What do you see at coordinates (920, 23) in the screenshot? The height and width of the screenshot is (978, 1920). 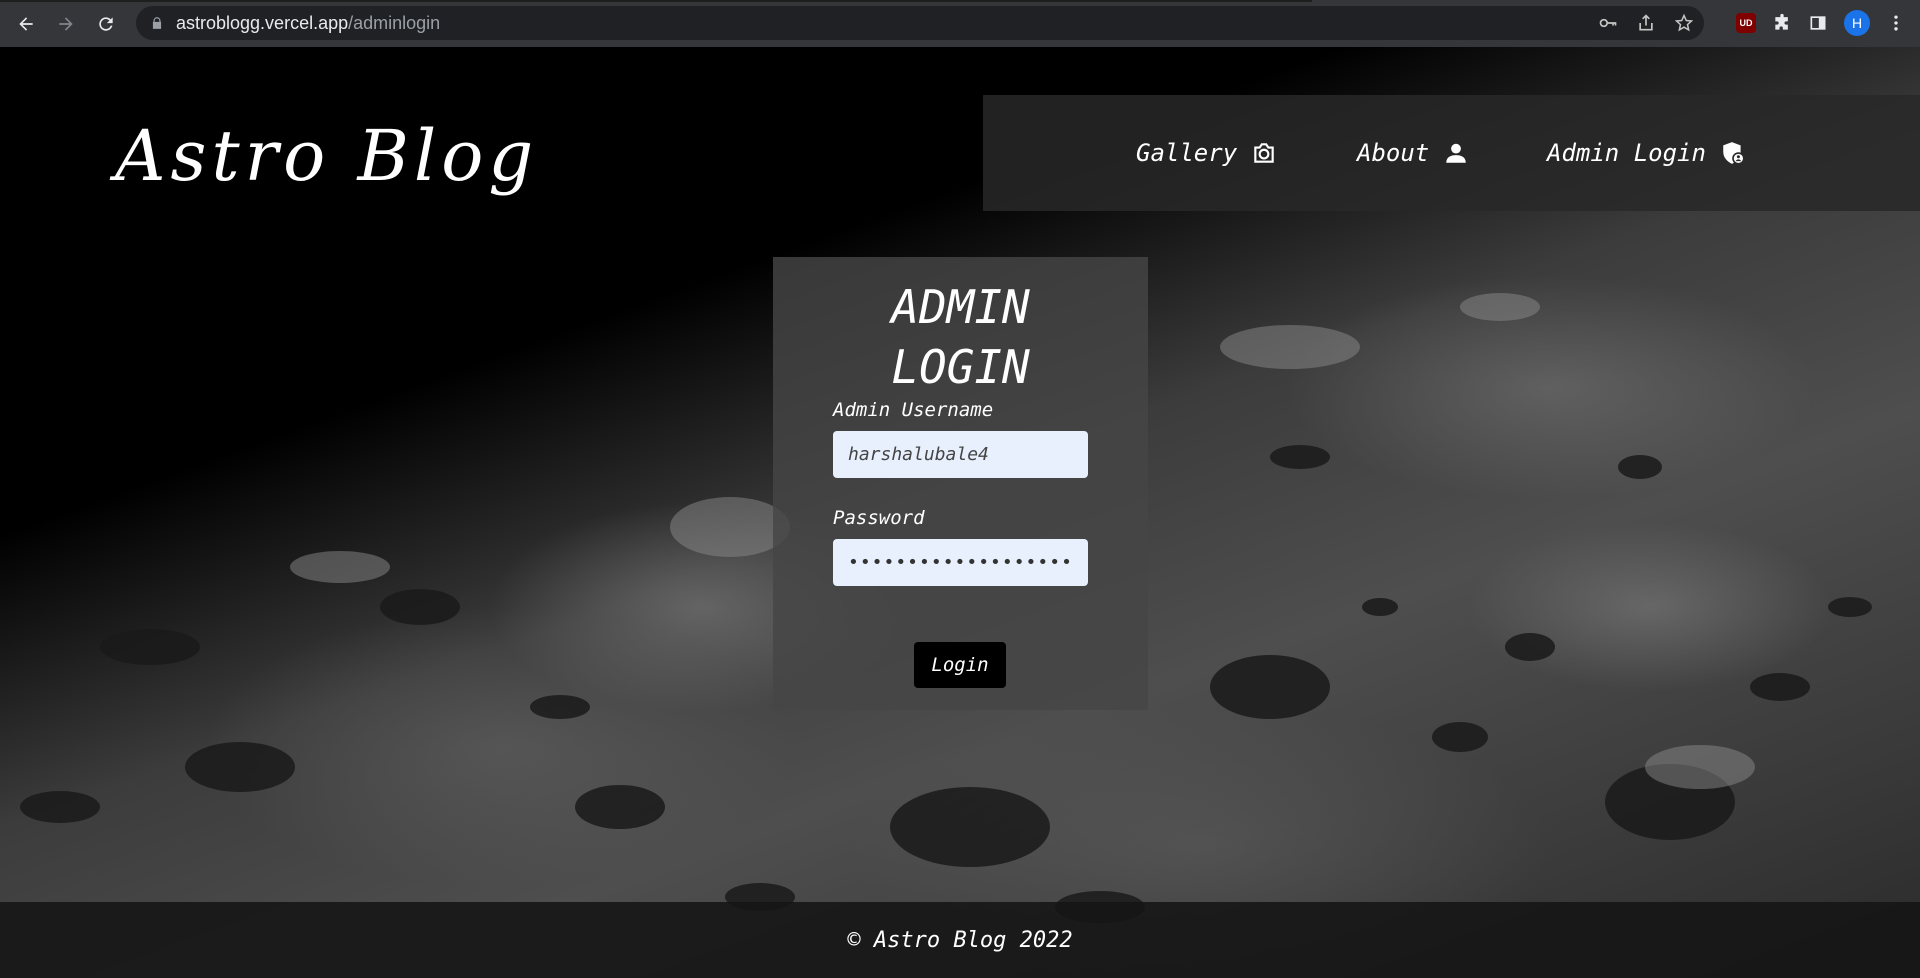 I see `address-bar: astroblogg.vercel.app/adminlogin` at bounding box center [920, 23].